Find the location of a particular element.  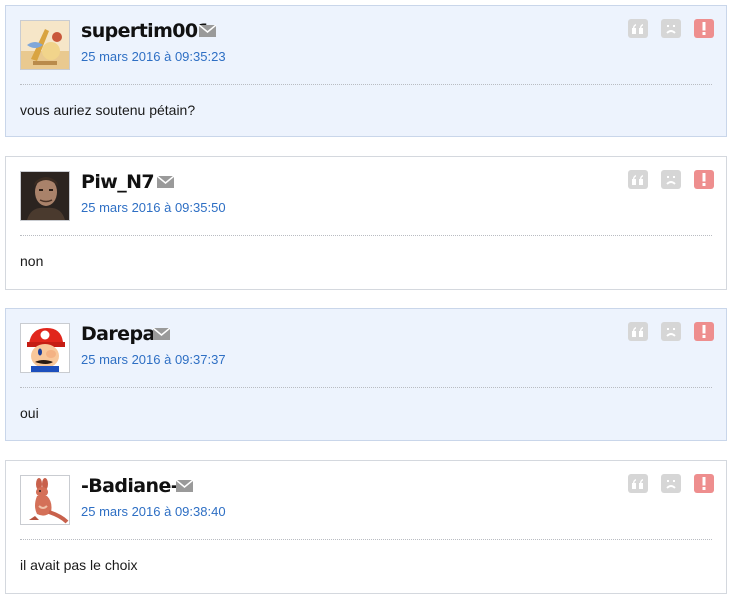

post-message: oui is located at coordinates (29, 413).